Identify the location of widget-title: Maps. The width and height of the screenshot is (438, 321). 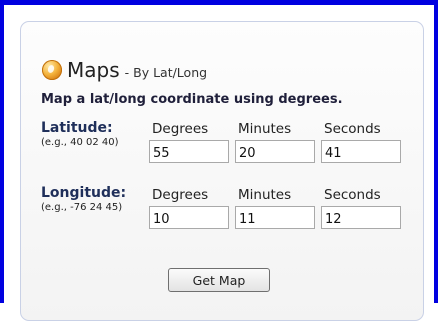
(93, 70).